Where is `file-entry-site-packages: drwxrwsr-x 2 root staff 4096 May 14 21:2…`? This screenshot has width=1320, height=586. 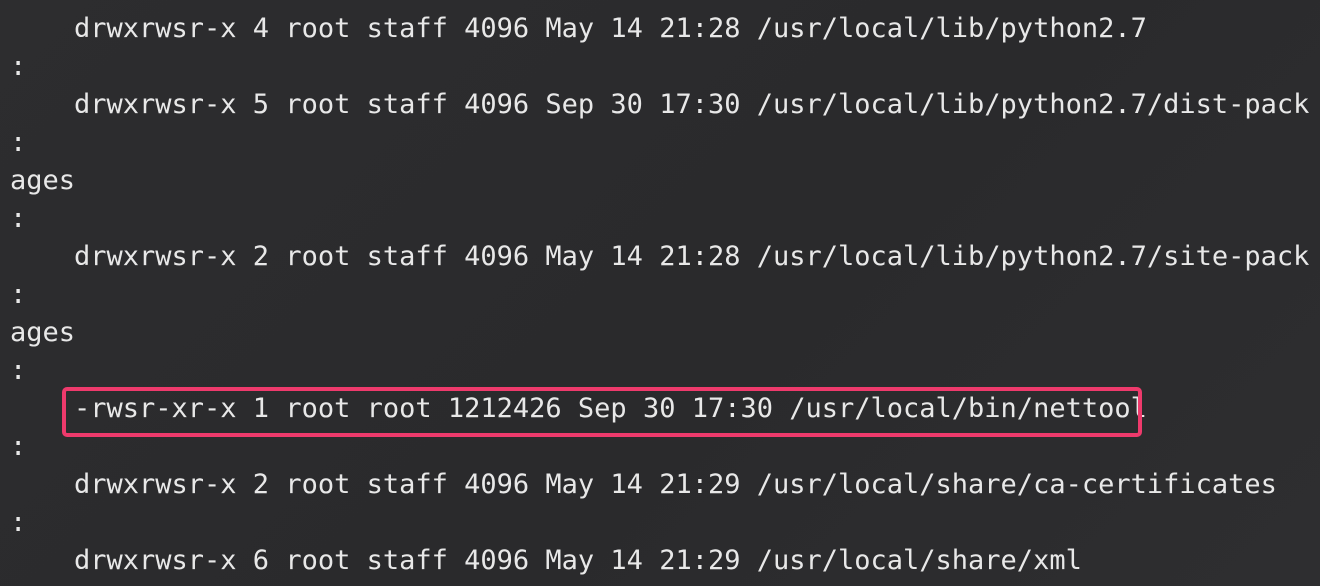 file-entry-site-packages: drwxrwsr-x 2 root staff 4096 May 14 21:2… is located at coordinates (692, 256).